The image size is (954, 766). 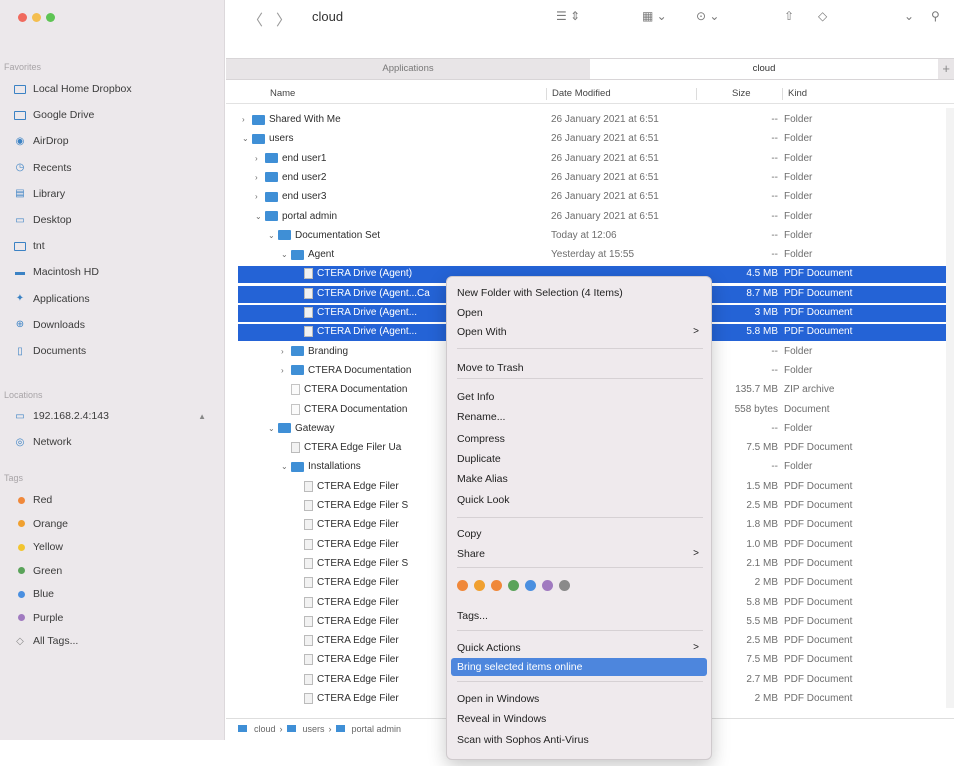 I want to click on sidebar-tag-red: Red, so click(x=112, y=500).